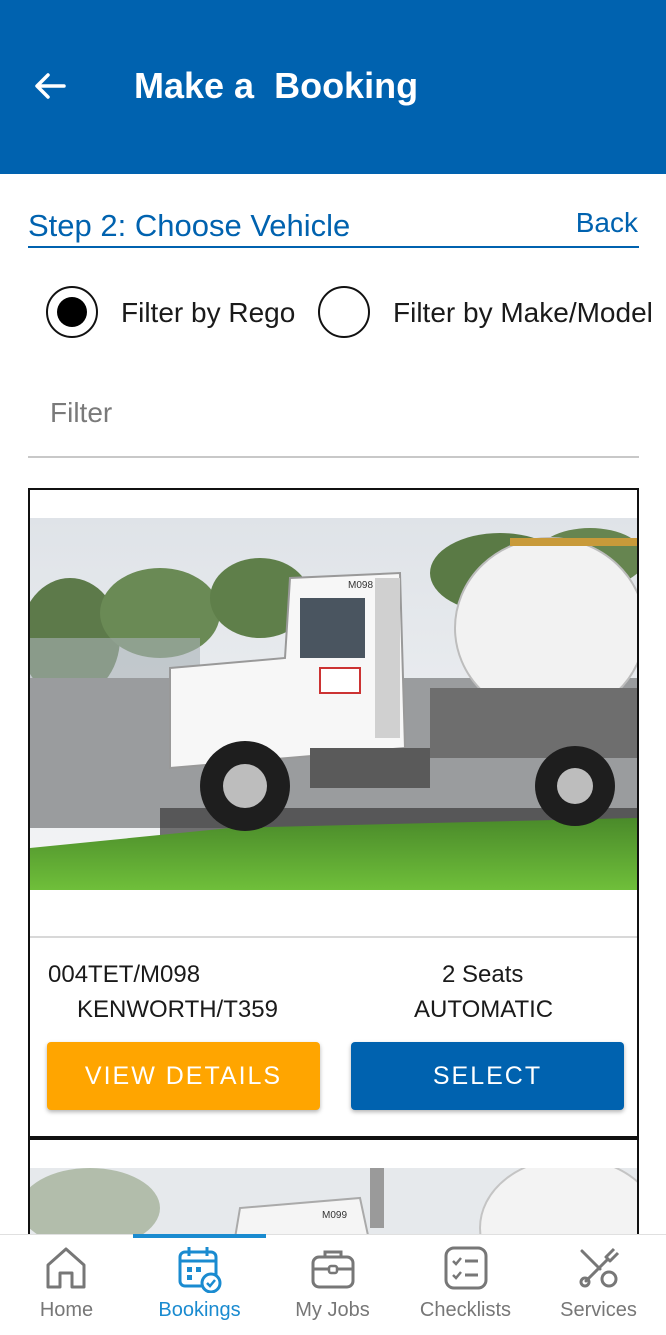  What do you see at coordinates (483, 974) in the screenshot?
I see `vehicle-seats: 2 Seats` at bounding box center [483, 974].